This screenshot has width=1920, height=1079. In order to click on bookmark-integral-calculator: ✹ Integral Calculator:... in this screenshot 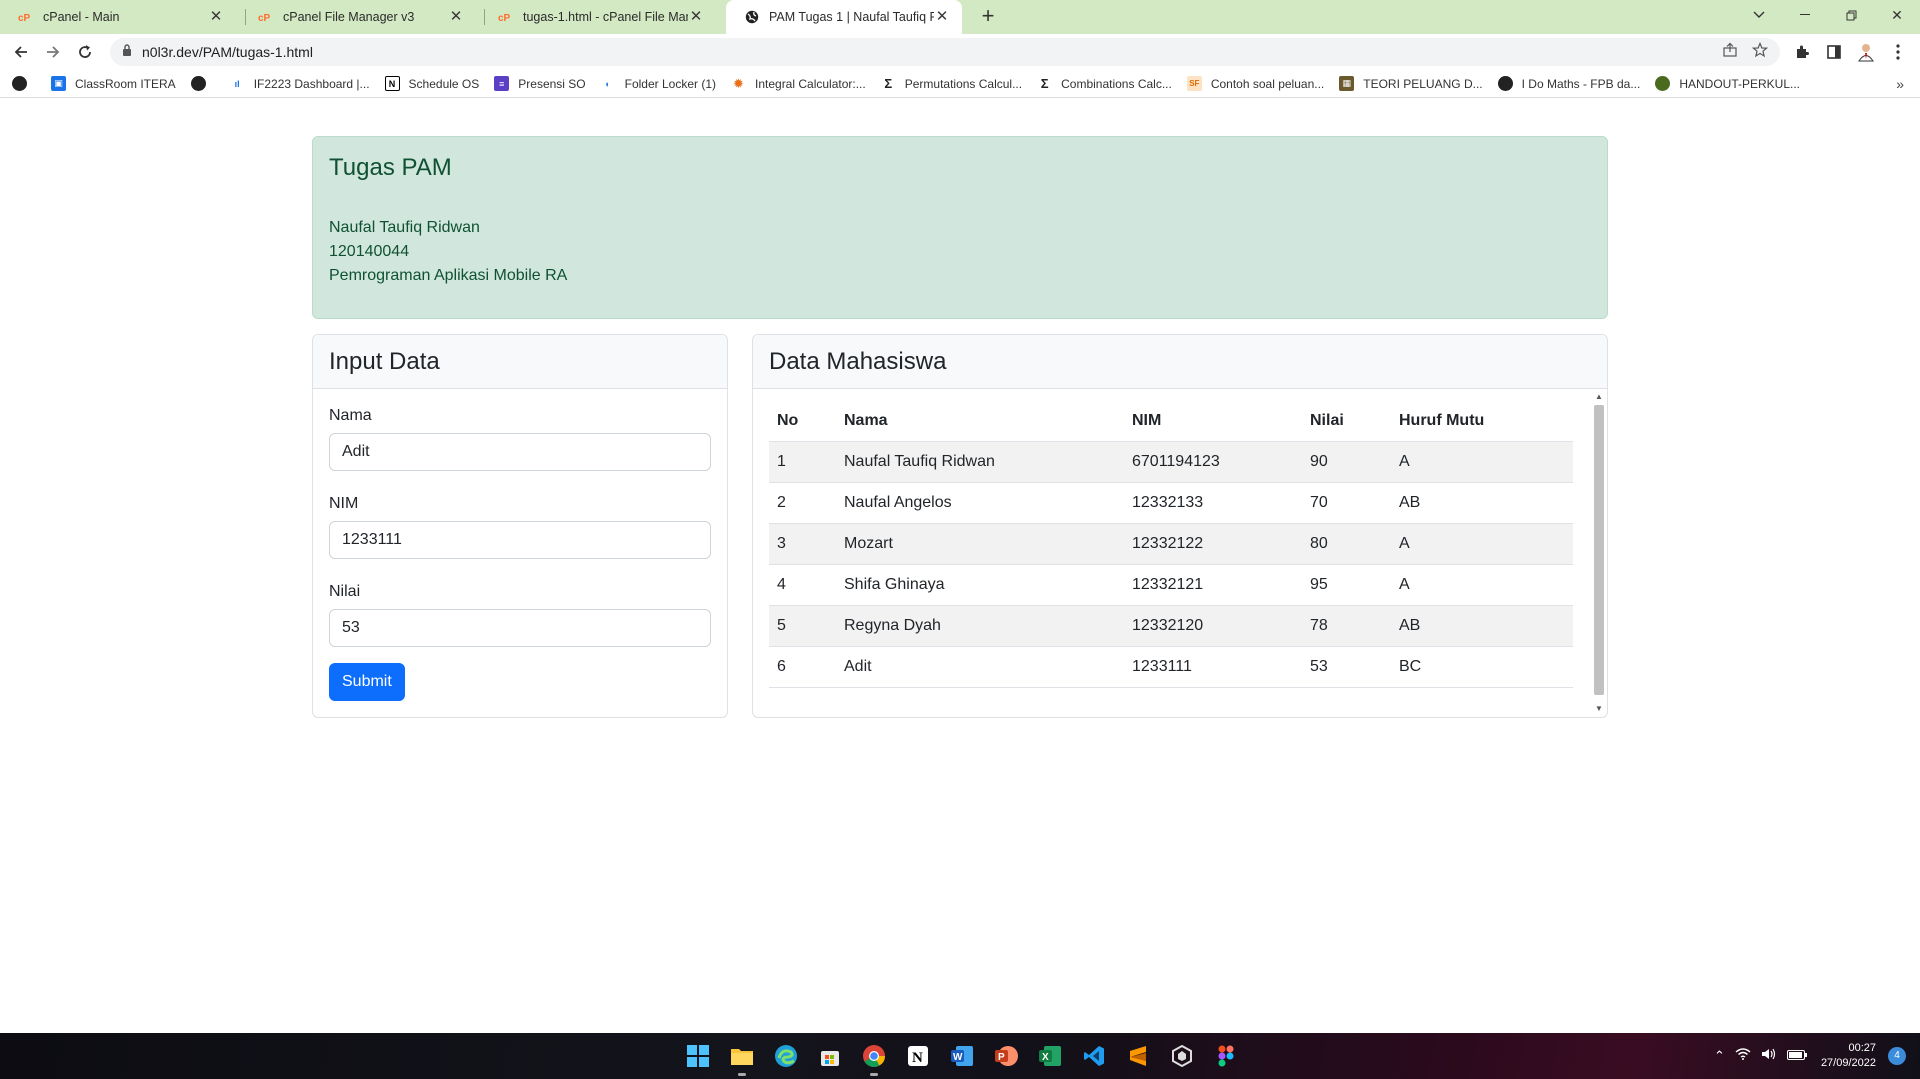, I will do `click(798, 83)`.